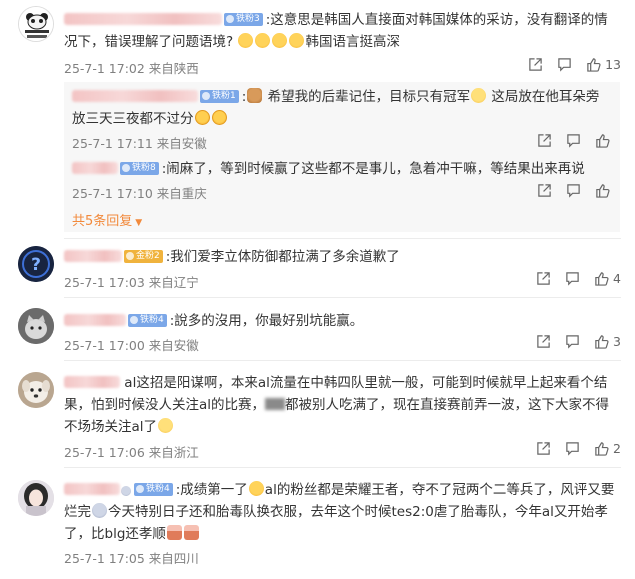  I want to click on reply-text: 铁粉8:闹麻了，等到时候赢了这些都不是事儿，急着冲干嘛，等结果出来再说, so click(341, 169).